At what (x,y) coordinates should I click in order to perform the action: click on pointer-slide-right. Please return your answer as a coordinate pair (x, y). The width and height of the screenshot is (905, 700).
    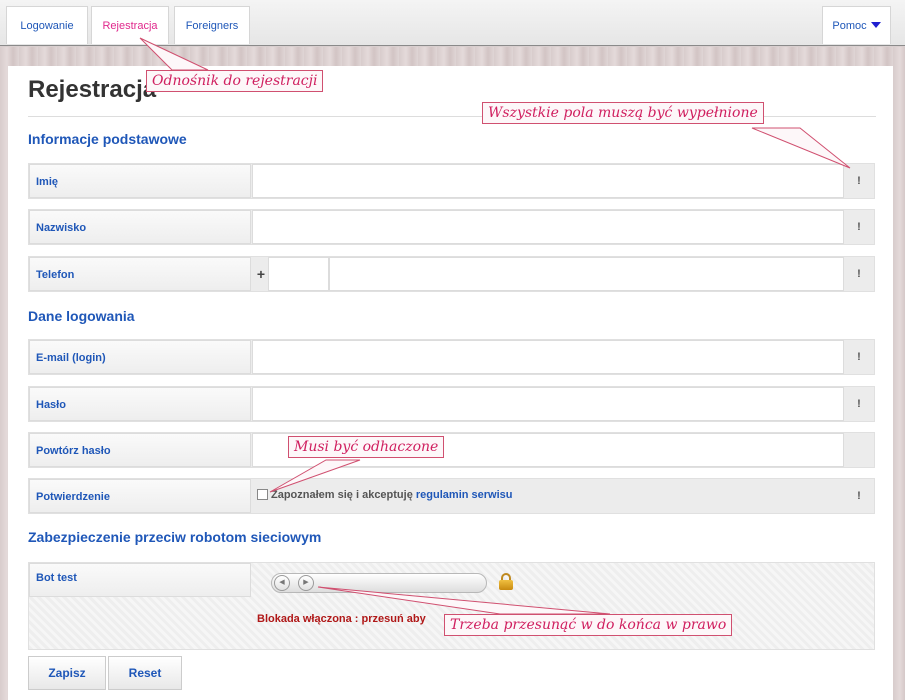
    Looking at the image, I should click on (464, 600).